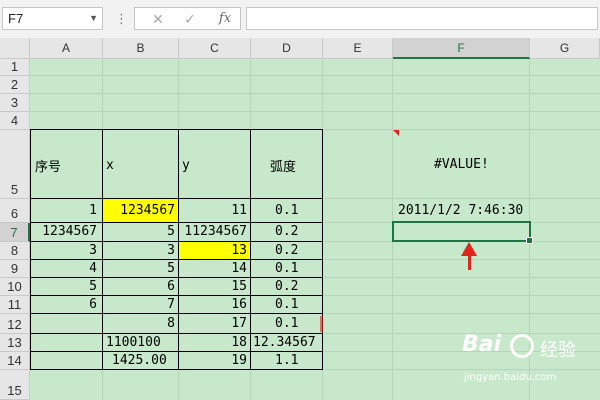  I want to click on row-header-13: 13, so click(15, 343).